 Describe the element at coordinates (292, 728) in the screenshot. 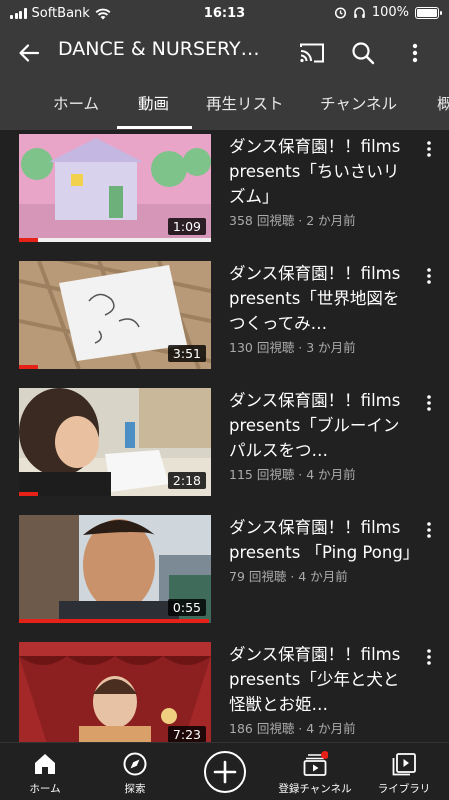

I see `video-stats: 186 回視聴 · 4 か月前` at that location.